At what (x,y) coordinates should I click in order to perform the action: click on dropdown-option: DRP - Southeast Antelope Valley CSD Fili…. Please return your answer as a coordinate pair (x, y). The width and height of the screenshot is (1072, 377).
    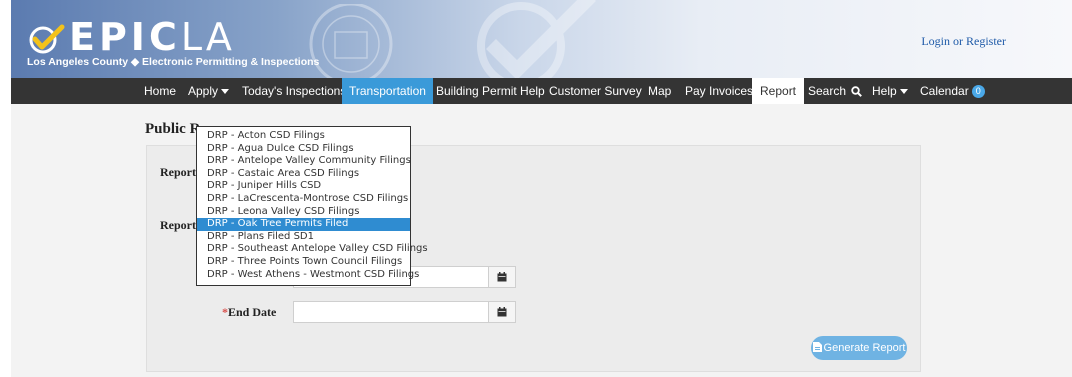
    Looking at the image, I should click on (312, 249).